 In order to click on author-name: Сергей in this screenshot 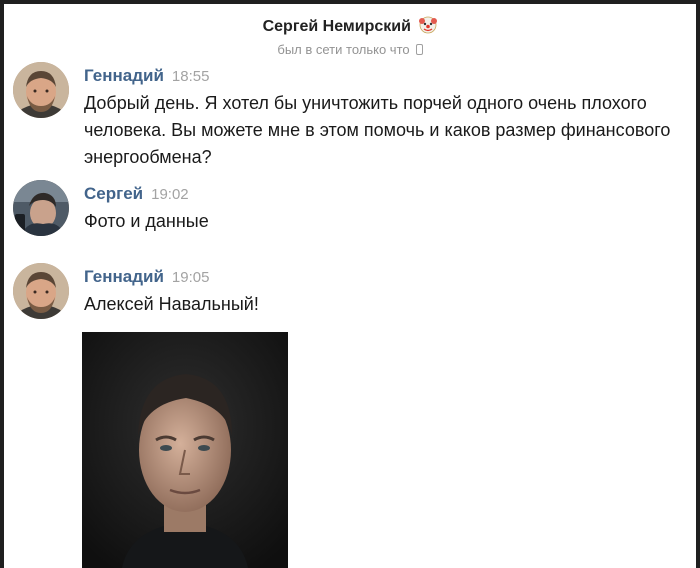, I will do `click(113, 193)`.